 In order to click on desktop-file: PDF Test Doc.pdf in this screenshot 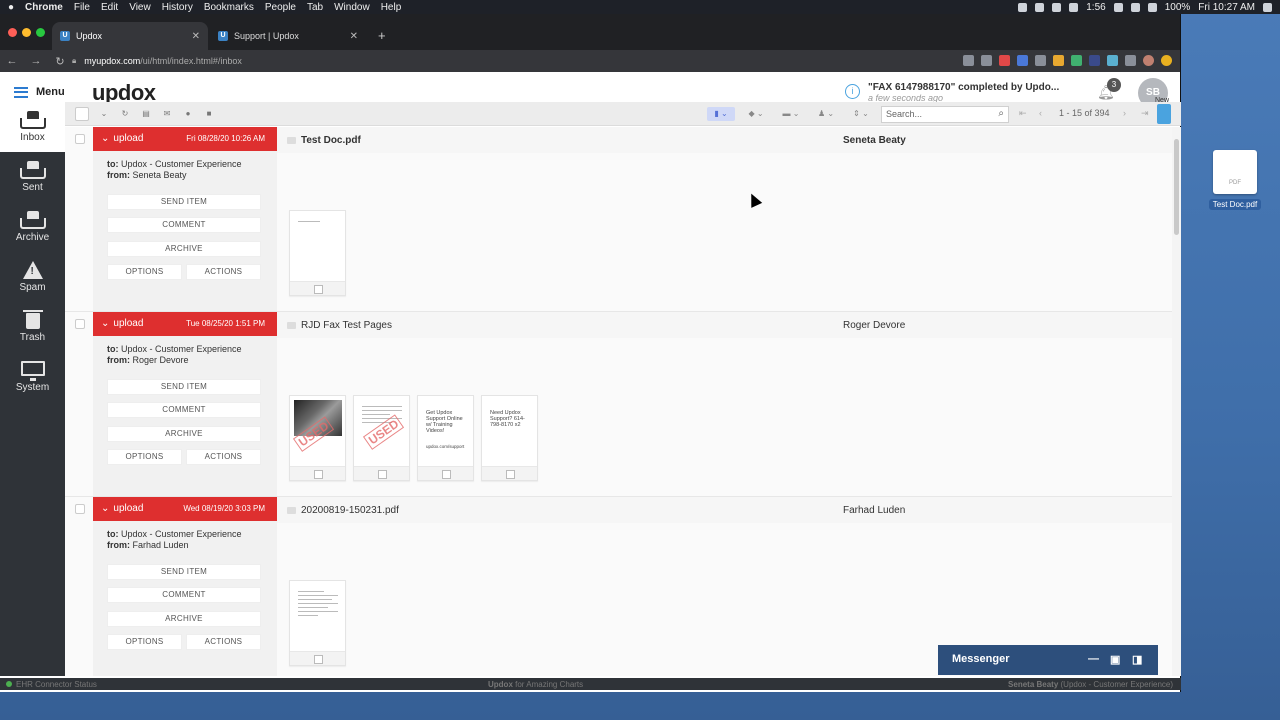, I will do `click(1235, 180)`.